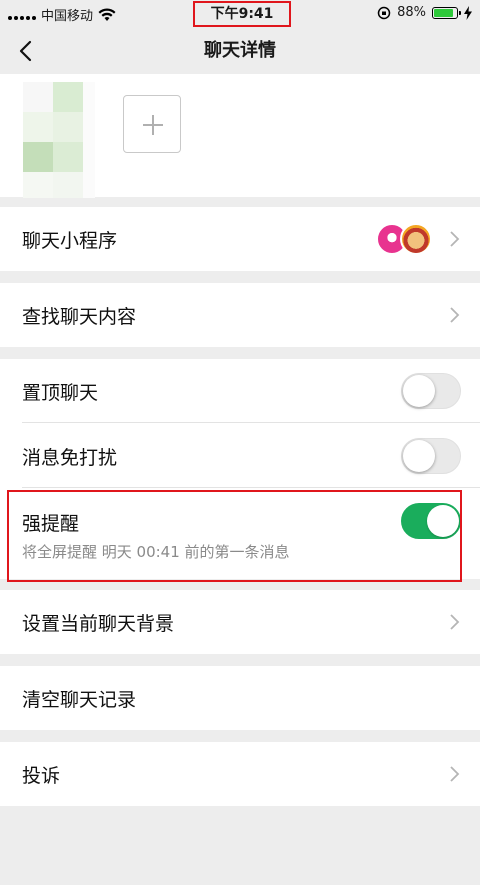 The image size is (480, 885). What do you see at coordinates (240, 239) in the screenshot?
I see `mini-programs-row: 聊天小程序` at bounding box center [240, 239].